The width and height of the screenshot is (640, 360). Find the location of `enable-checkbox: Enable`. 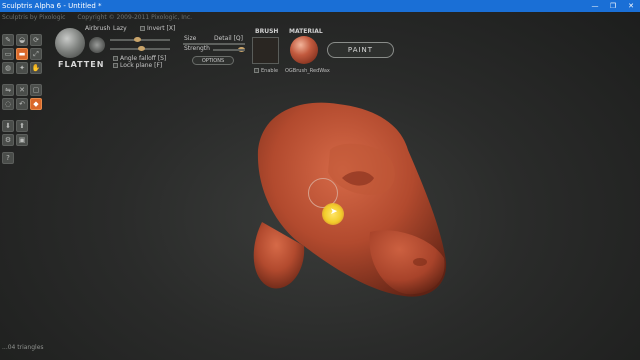

enable-checkbox: Enable is located at coordinates (266, 71).